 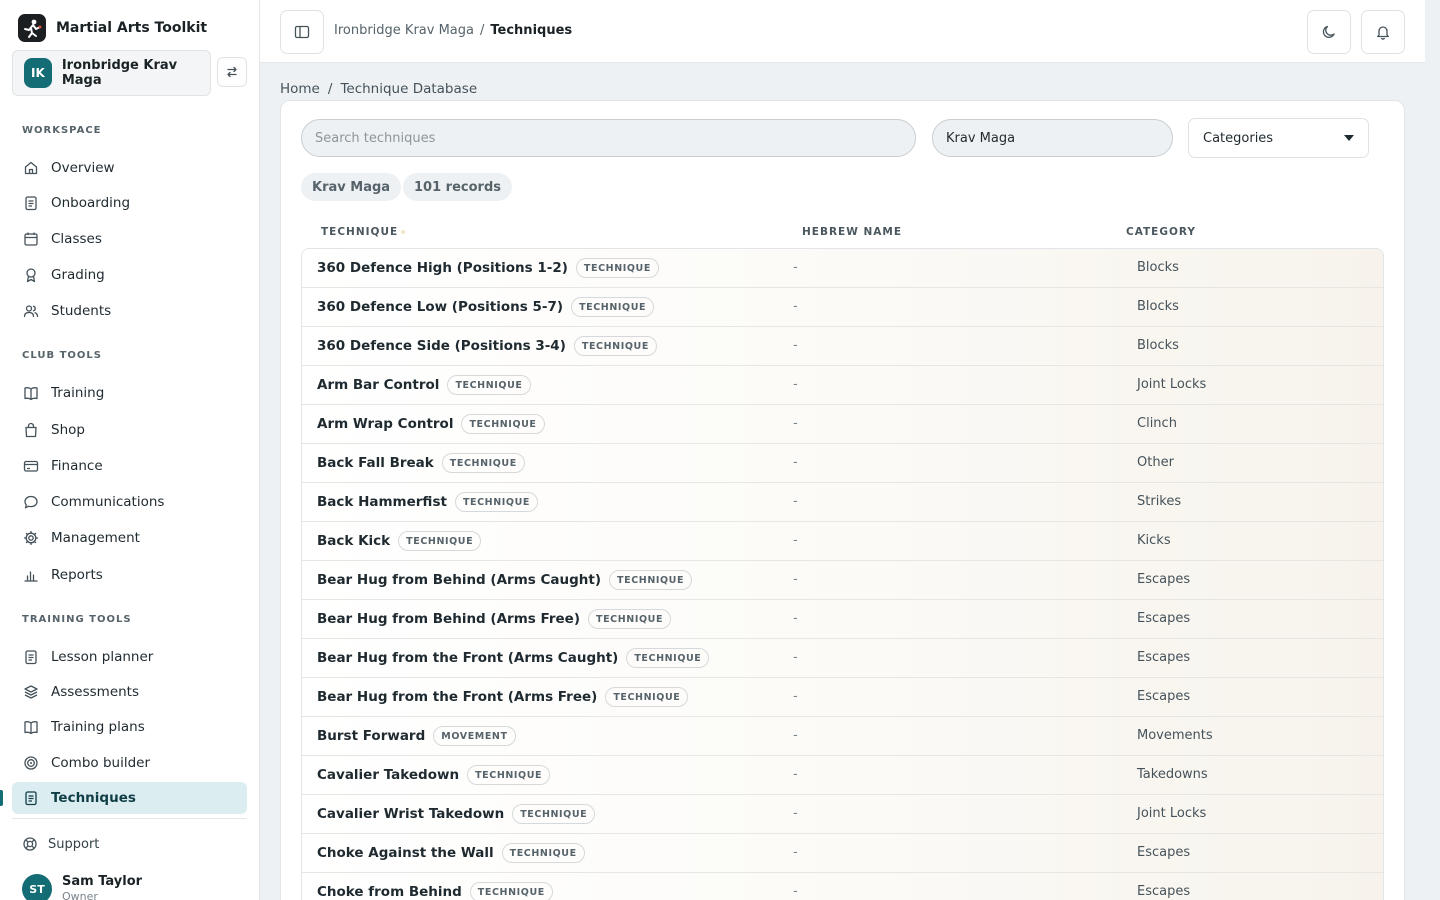 I want to click on notifications-button, so click(x=1383, y=32).